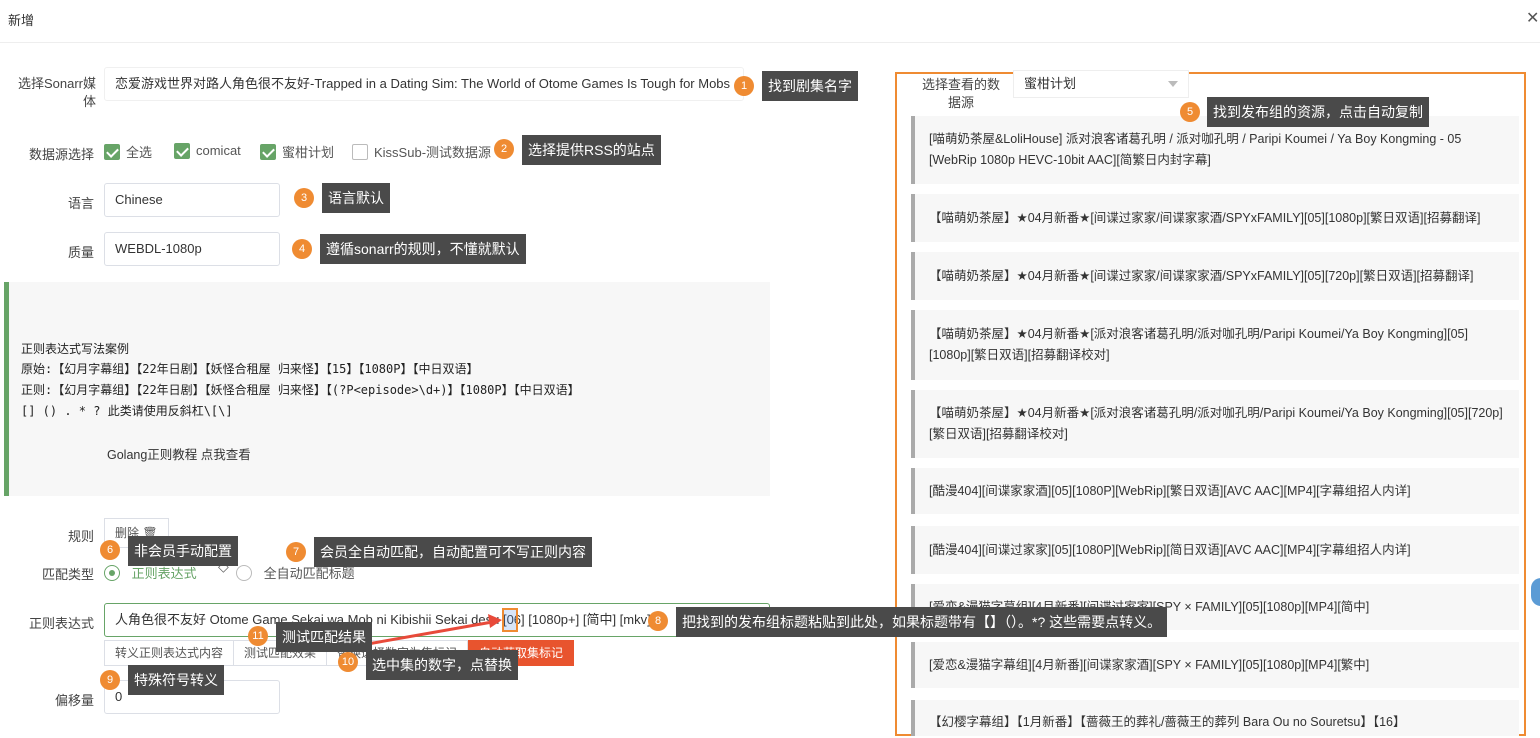  What do you see at coordinates (1318, 112) in the screenshot?
I see `annotation-tooltip: 找到发布组的资源，点击自动复制` at bounding box center [1318, 112].